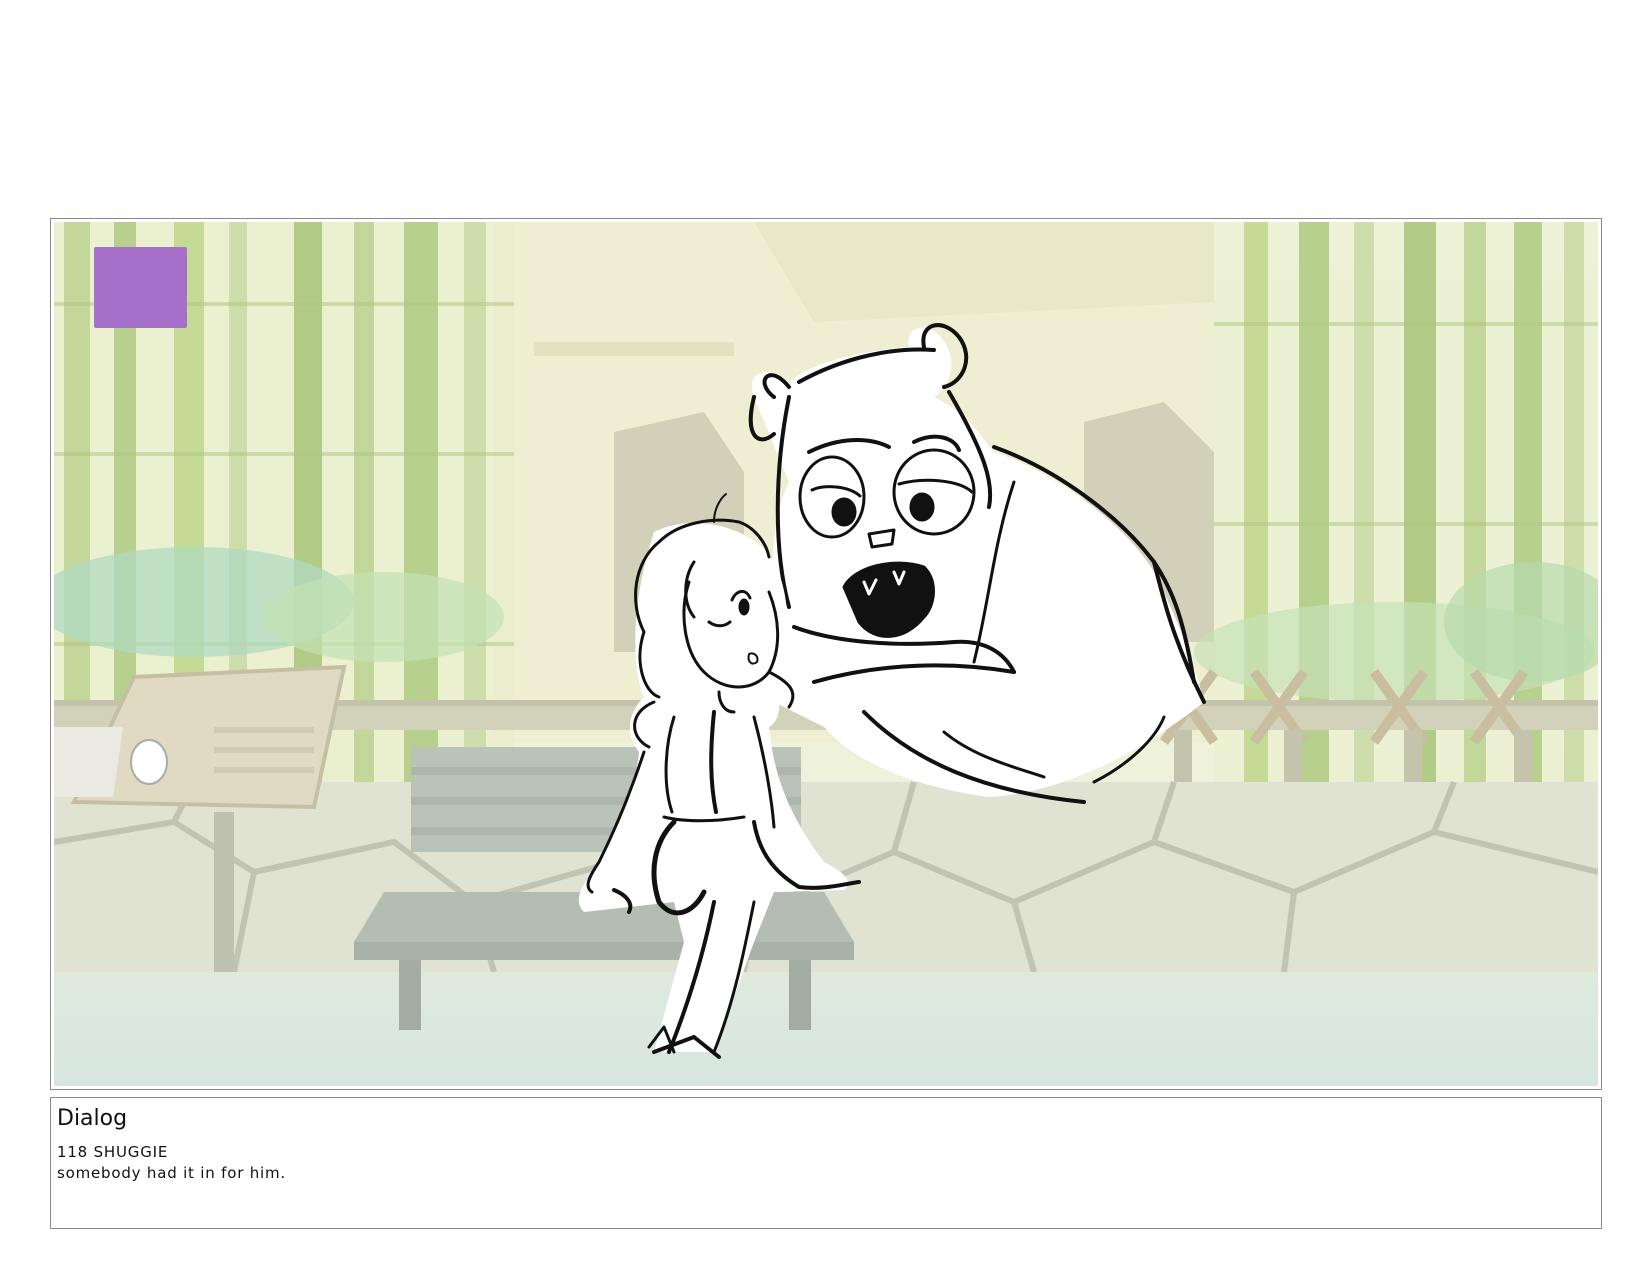  I want to click on dialog-heading: Dialog, so click(92, 1118).